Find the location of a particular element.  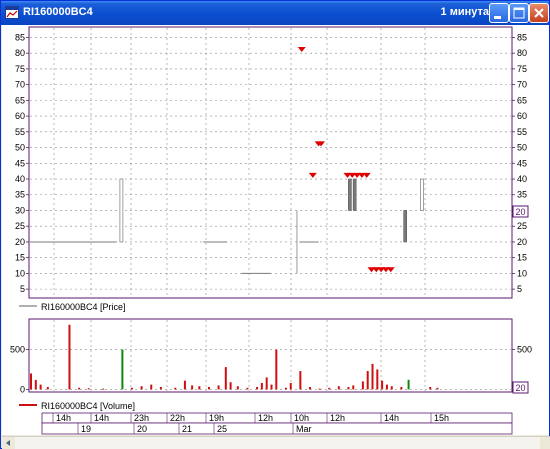

time-hour-label: 15h is located at coordinates (441, 418).